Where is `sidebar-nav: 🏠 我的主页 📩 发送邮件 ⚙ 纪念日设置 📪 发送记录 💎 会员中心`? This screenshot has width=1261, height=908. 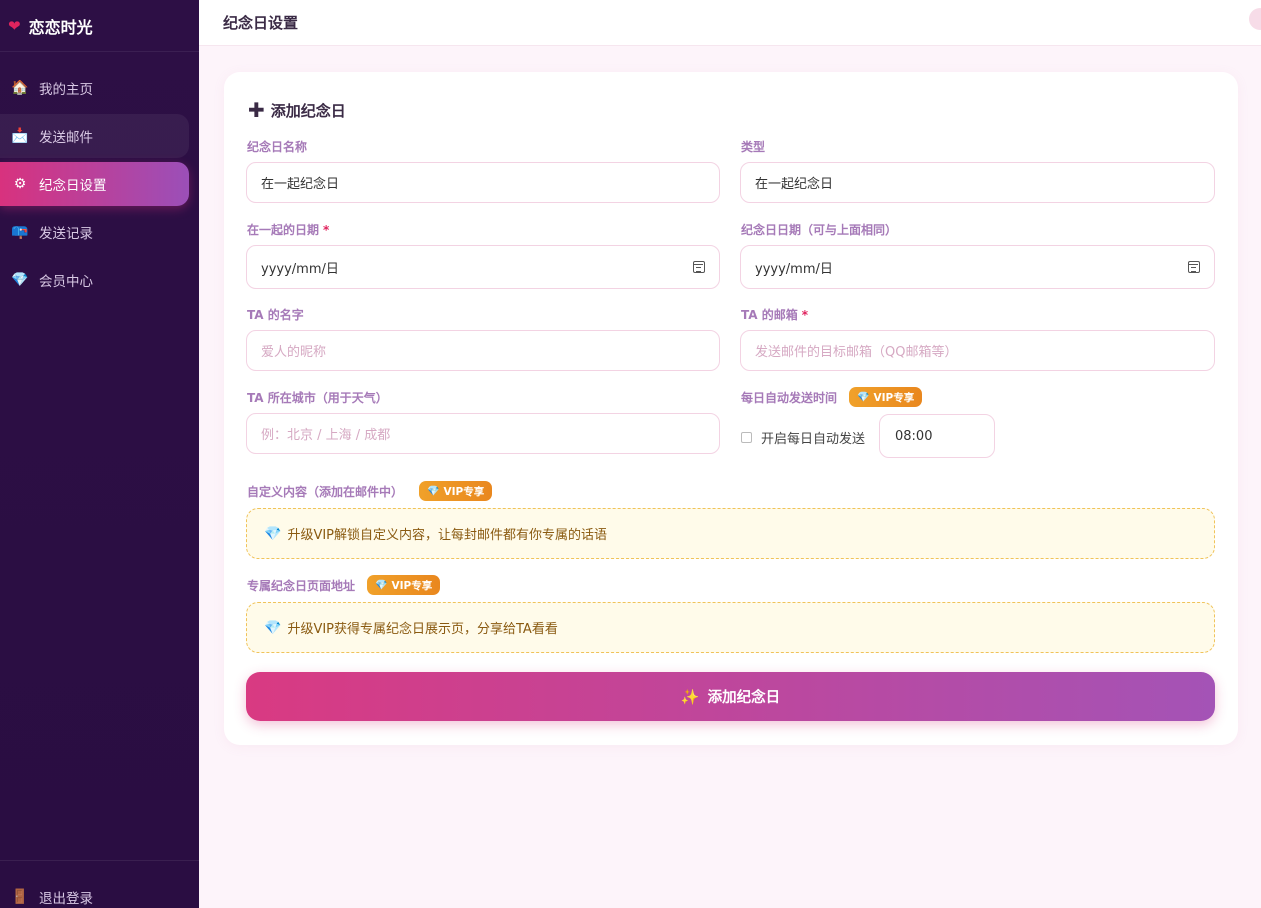 sidebar-nav: 🏠 我的主页 📩 发送邮件 ⚙ 纪念日设置 📪 发送记录 💎 会员中心 is located at coordinates (99, 177).